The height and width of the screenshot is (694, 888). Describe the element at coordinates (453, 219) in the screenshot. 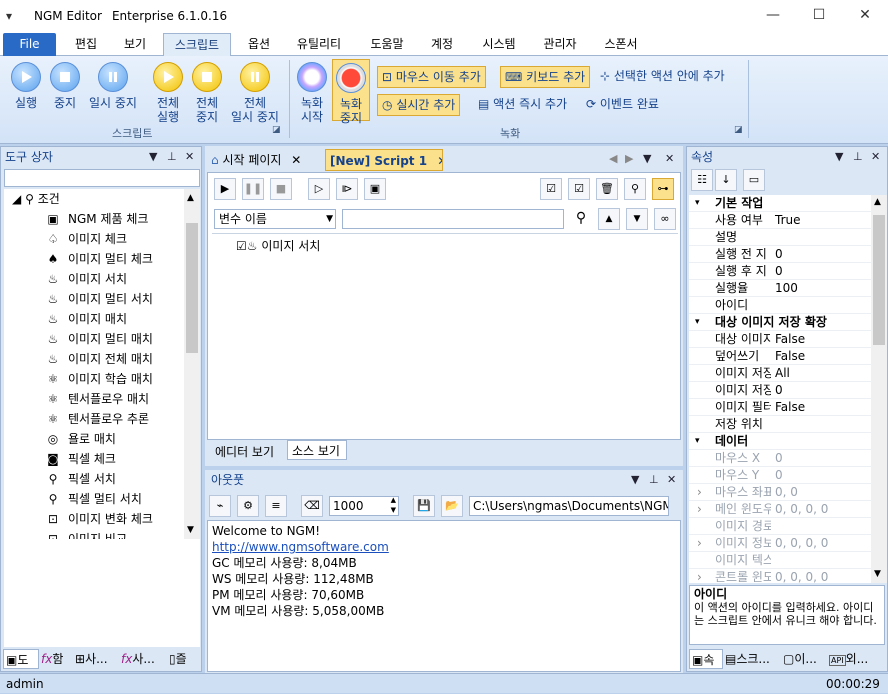

I see `variable-search-input` at that location.